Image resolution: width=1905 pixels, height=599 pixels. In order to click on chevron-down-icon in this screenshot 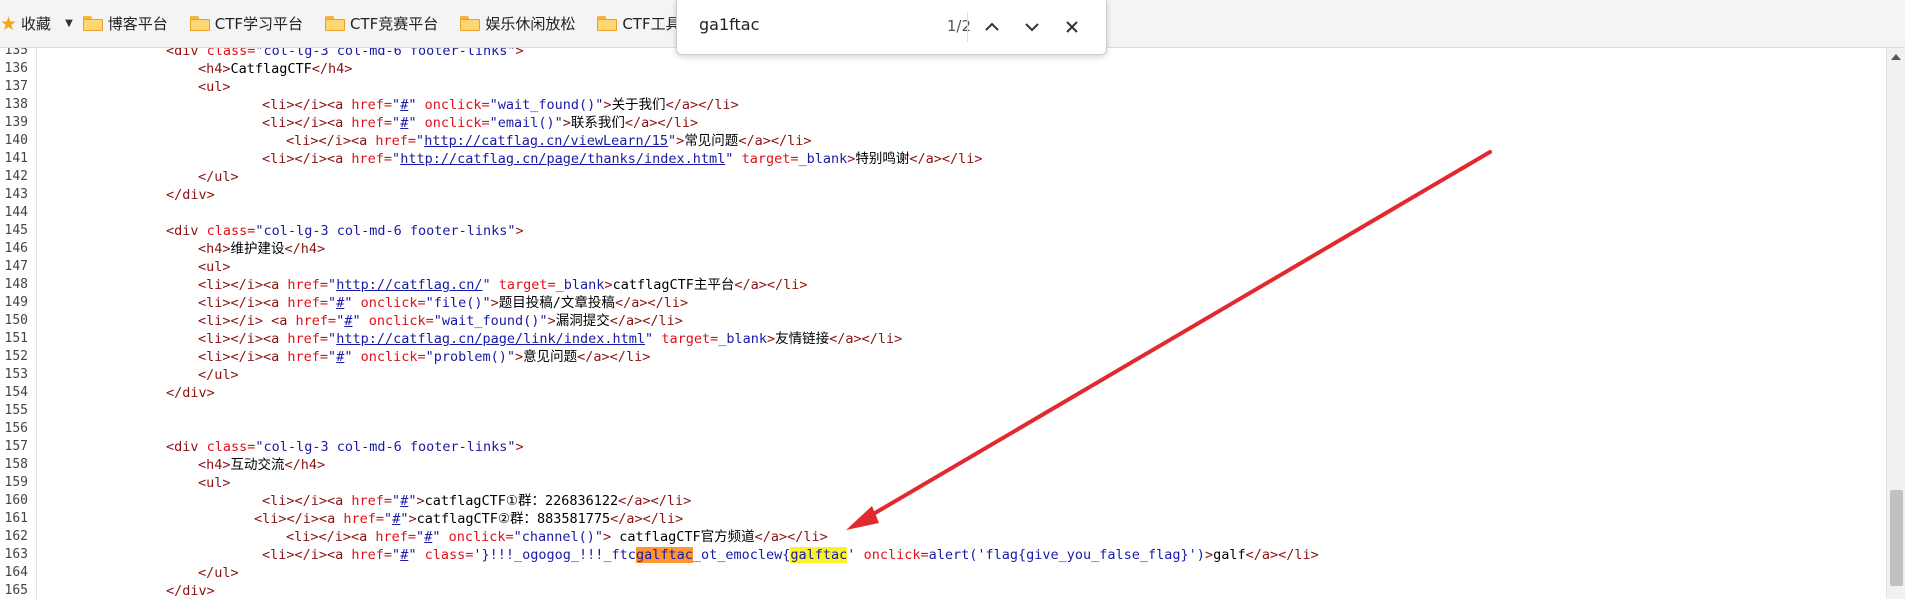, I will do `click(1032, 27)`.